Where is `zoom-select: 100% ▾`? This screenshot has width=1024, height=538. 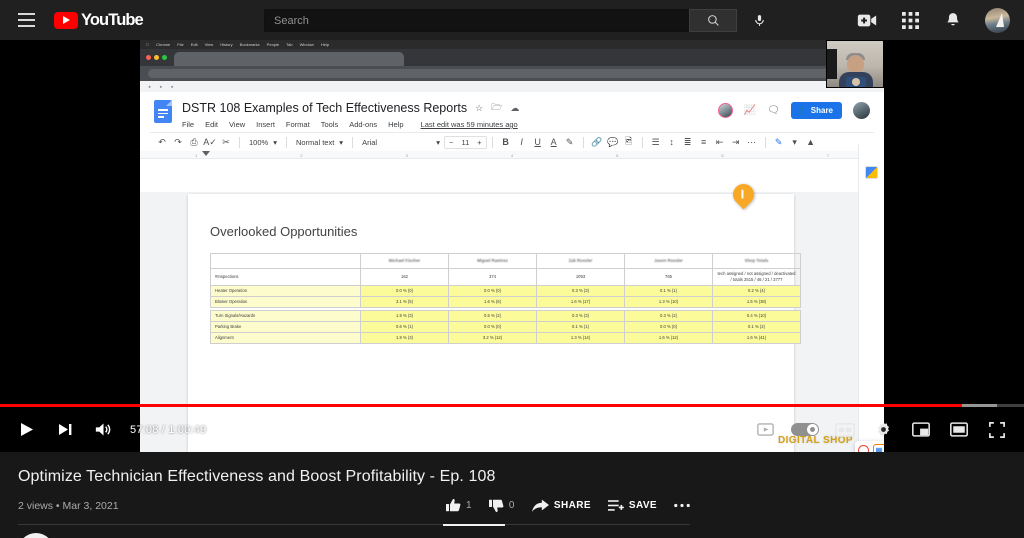 zoom-select: 100% ▾ is located at coordinates (263, 142).